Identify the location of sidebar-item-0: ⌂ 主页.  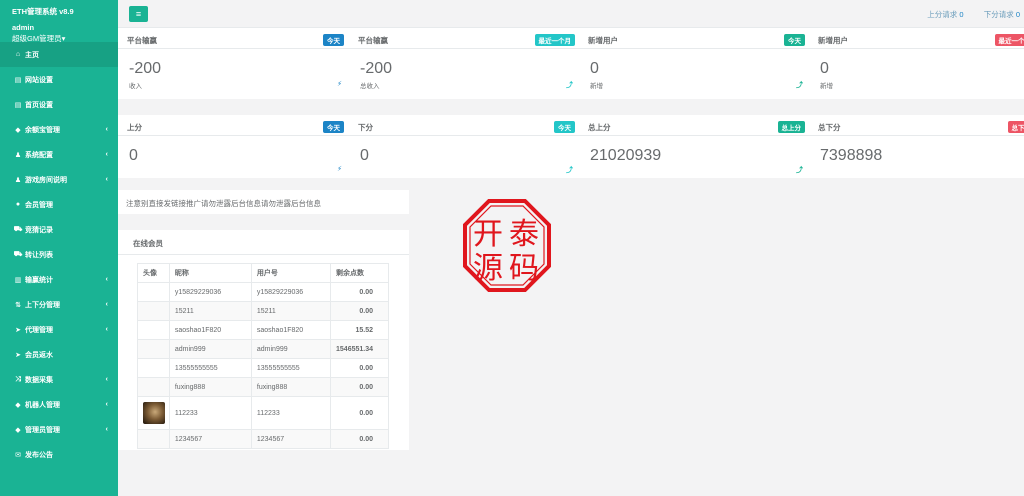
(59, 54).